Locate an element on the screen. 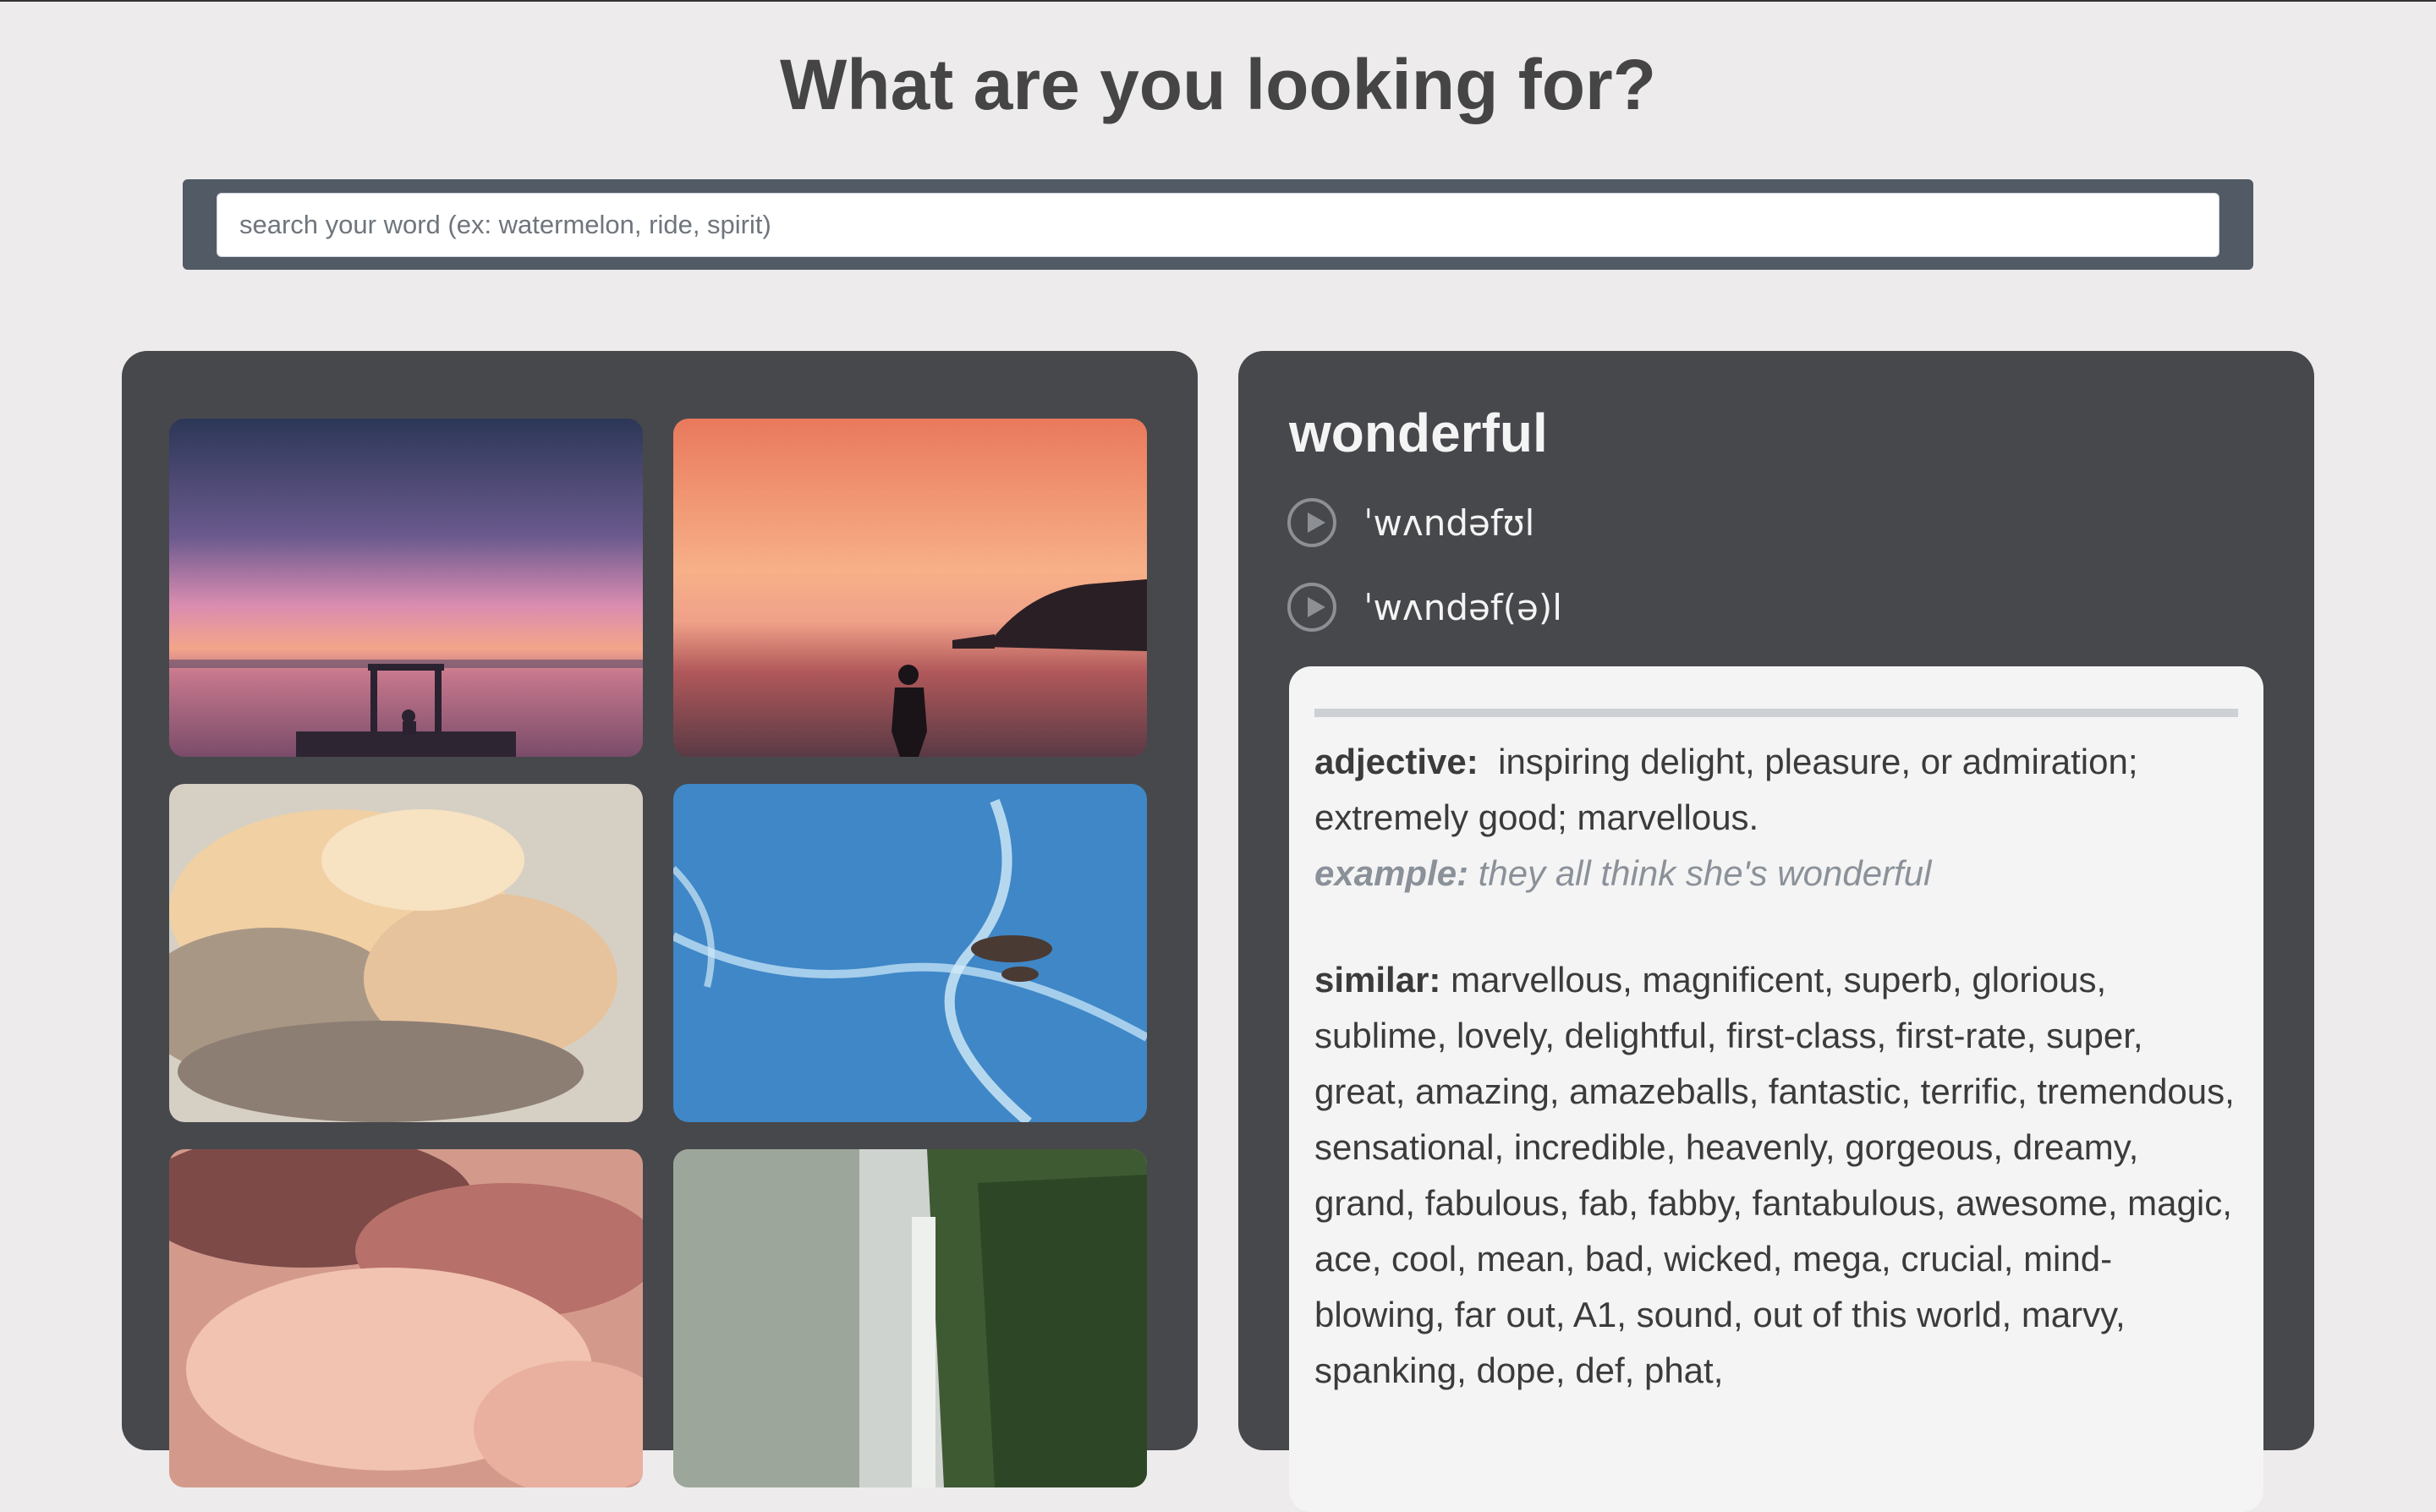 The width and height of the screenshot is (2436, 1512). part-of-speech: adjective: is located at coordinates (1397, 761).